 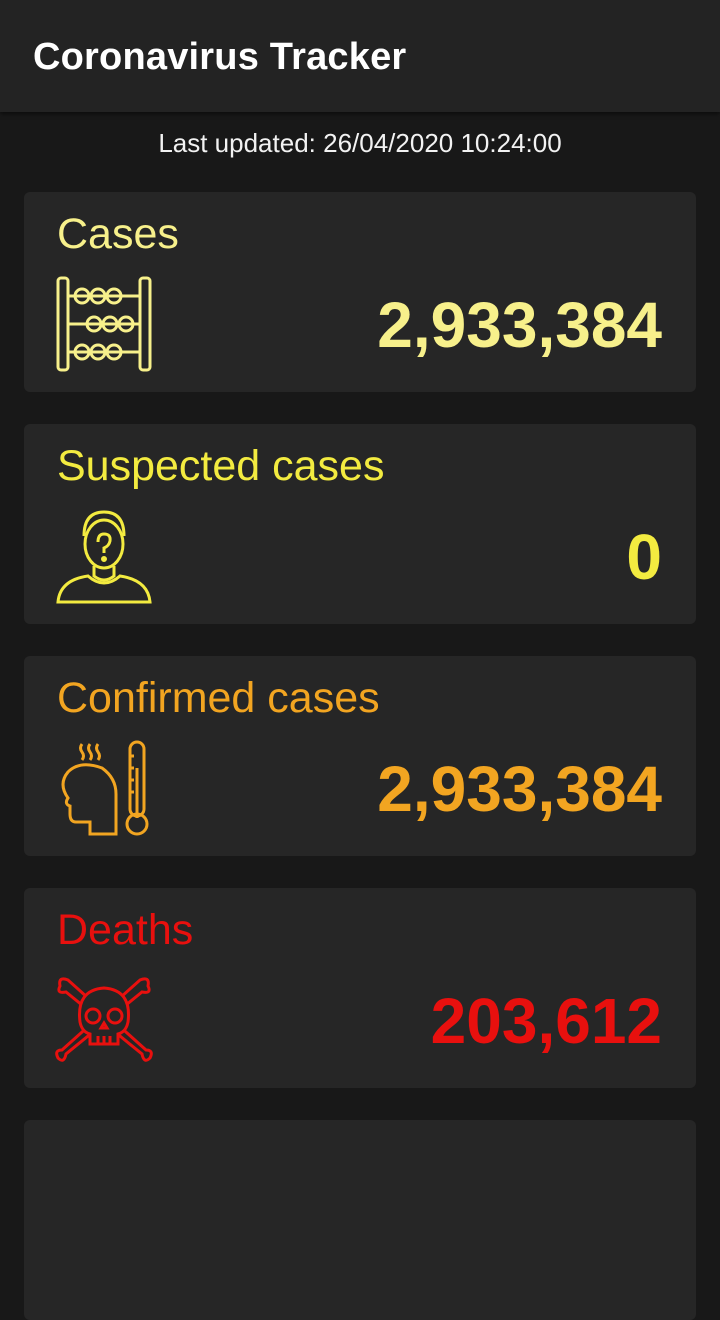 I want to click on deaths-card: Deaths 203,612, so click(x=360, y=988).